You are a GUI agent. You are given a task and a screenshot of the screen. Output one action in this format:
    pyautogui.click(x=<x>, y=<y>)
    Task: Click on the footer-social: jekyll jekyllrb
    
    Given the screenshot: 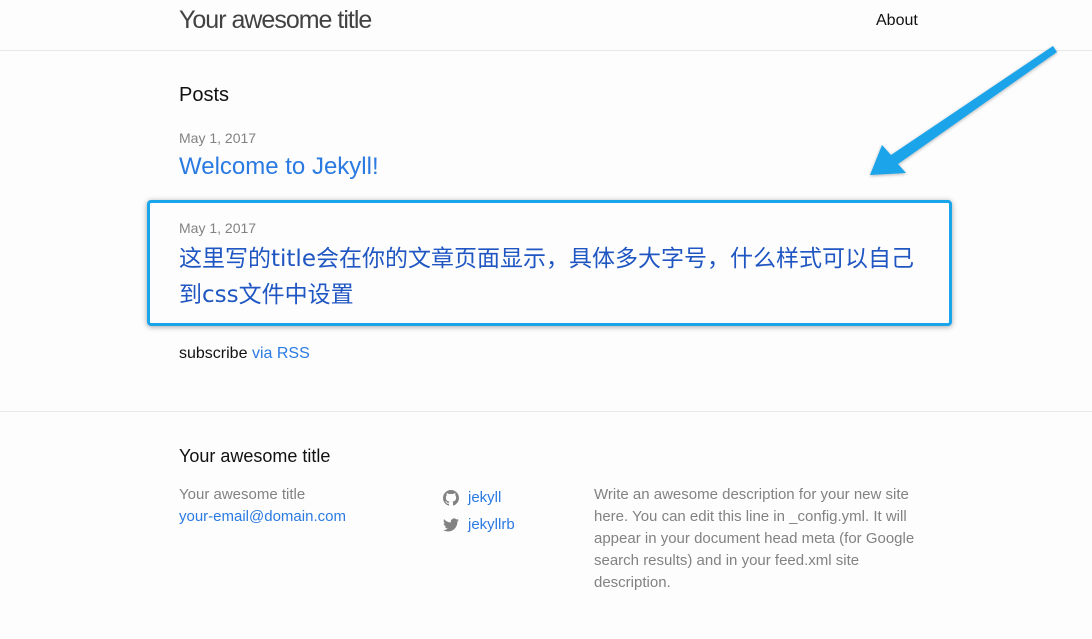 What is the action you would take?
    pyautogui.click(x=479, y=511)
    